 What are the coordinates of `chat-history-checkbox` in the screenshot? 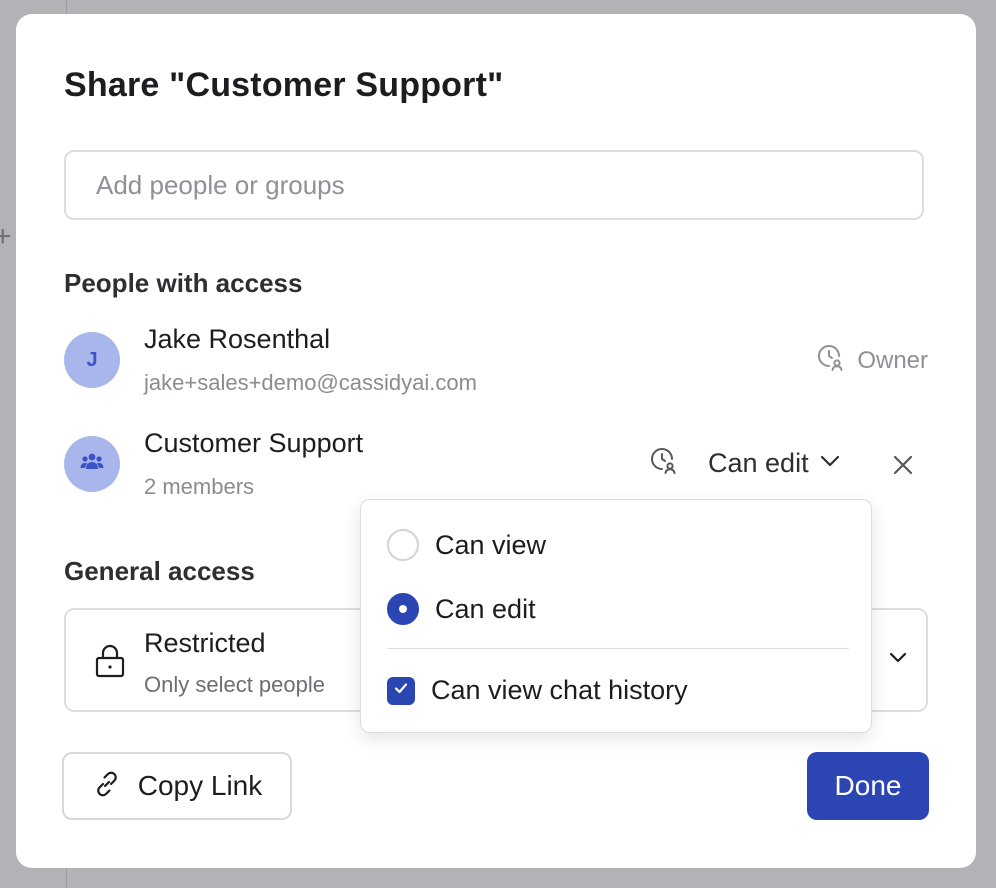 It's located at (401, 690).